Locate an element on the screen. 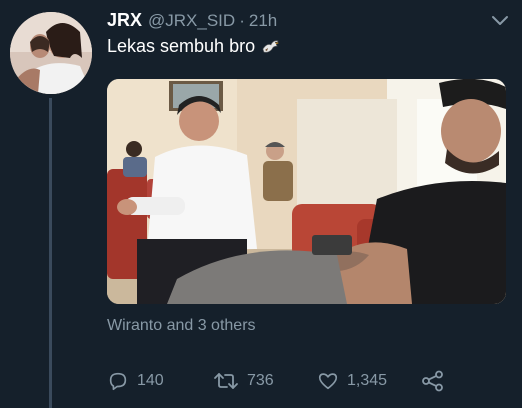 The image size is (522, 408). tweet-actions: 140 736 1,345 is located at coordinates (307, 381).